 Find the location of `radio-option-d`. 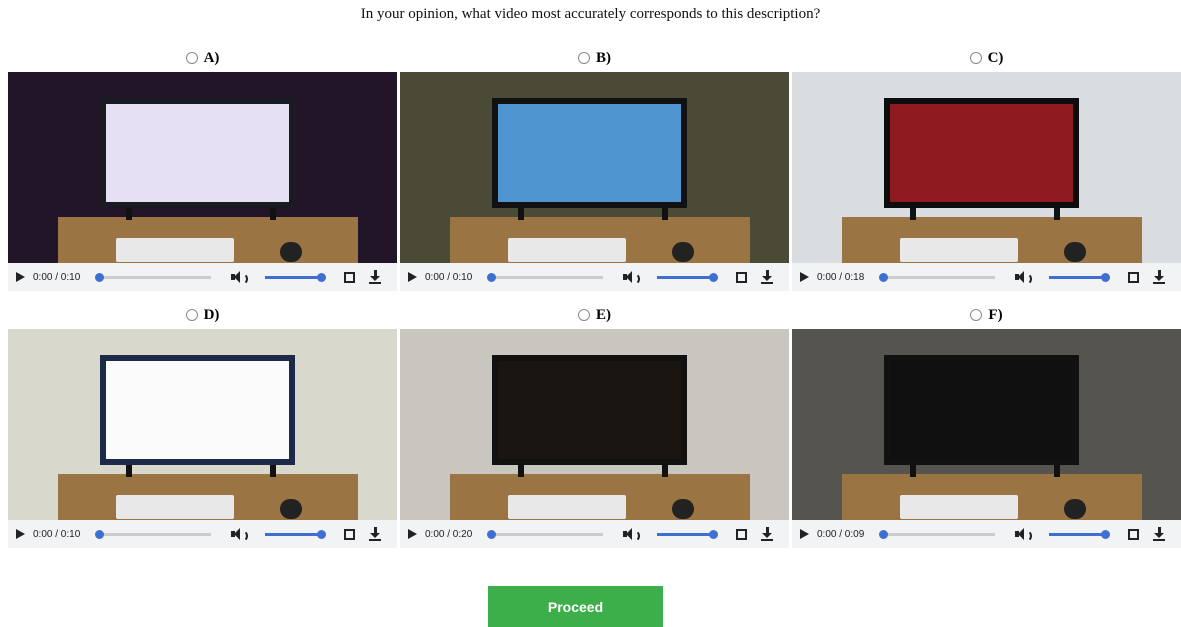

radio-option-d is located at coordinates (191, 315).